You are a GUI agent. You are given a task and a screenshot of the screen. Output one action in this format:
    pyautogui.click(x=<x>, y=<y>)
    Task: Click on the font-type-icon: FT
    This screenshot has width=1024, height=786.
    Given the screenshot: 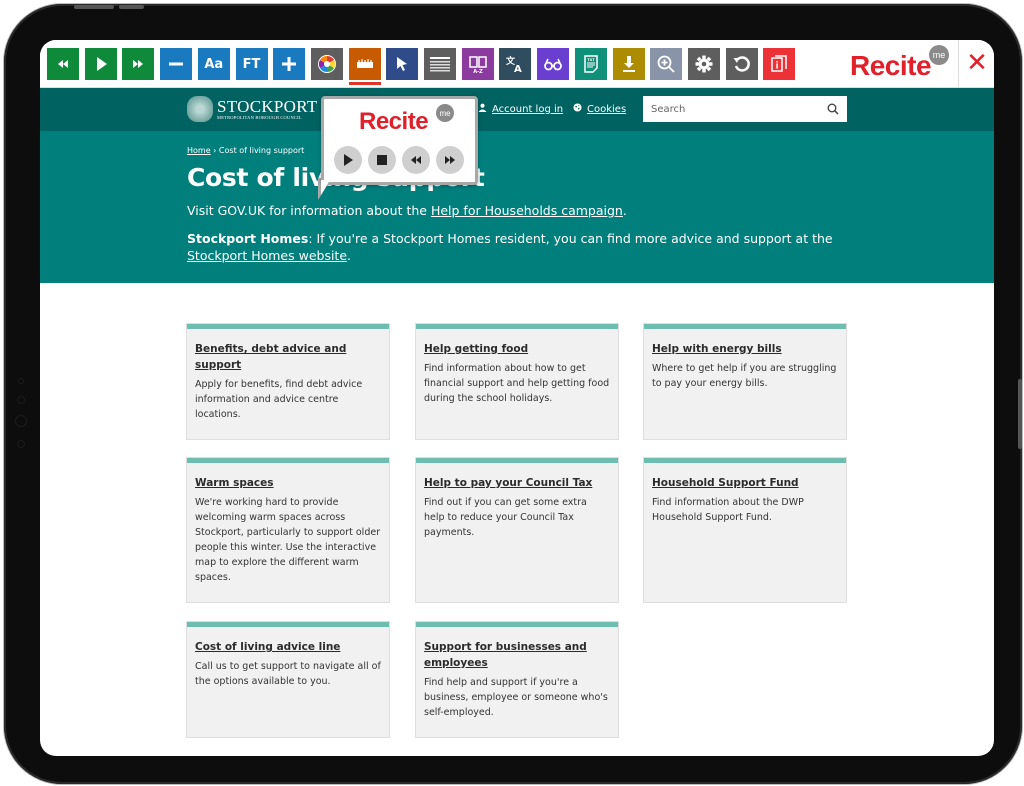 What is the action you would take?
    pyautogui.click(x=251, y=64)
    